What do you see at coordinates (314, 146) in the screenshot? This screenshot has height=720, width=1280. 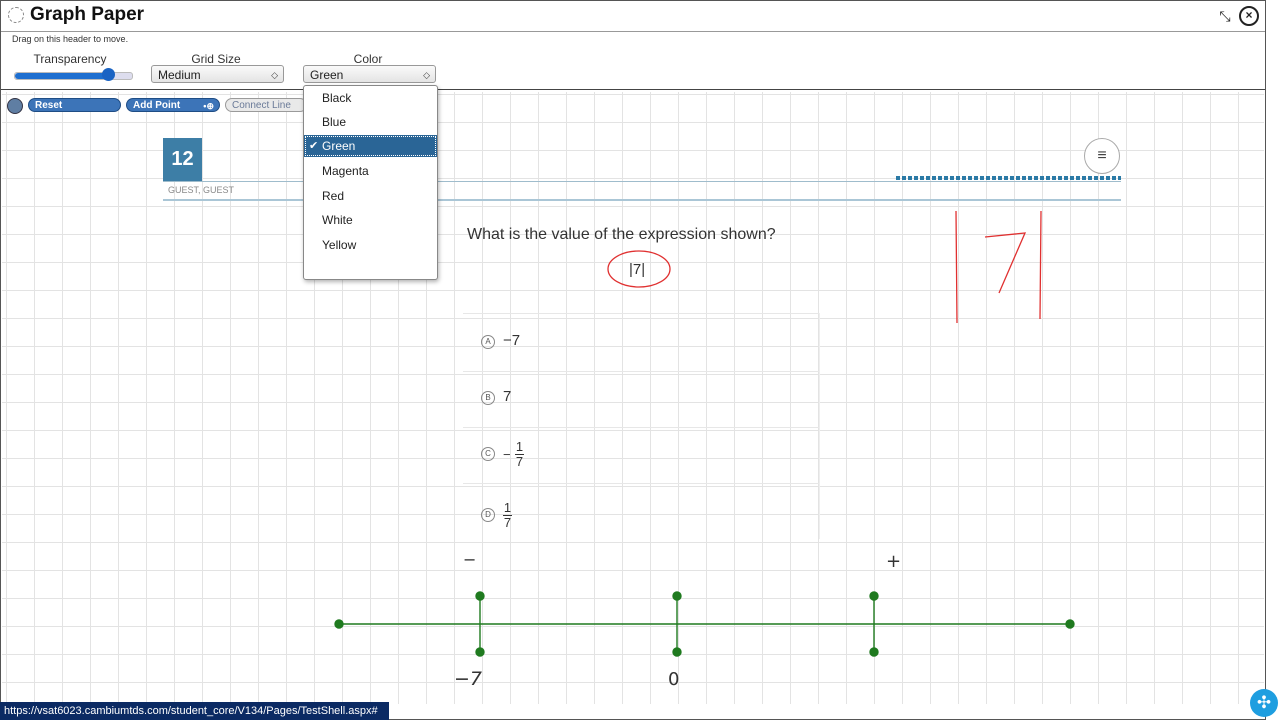 I see `check-icon: ✔` at bounding box center [314, 146].